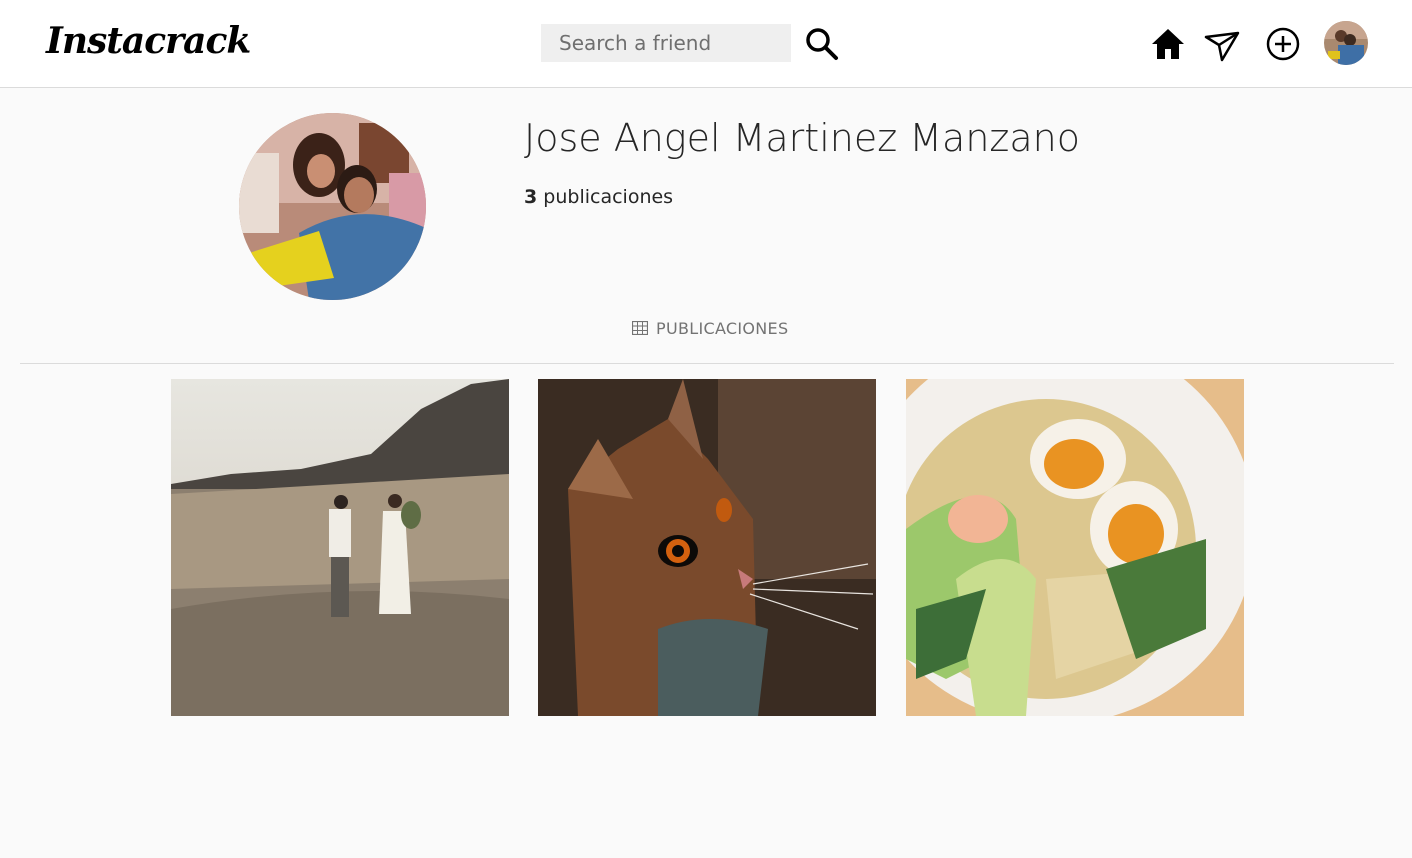 The height and width of the screenshot is (858, 1412). What do you see at coordinates (608, 197) in the screenshot?
I see `post-count-label: publicaciones` at bounding box center [608, 197].